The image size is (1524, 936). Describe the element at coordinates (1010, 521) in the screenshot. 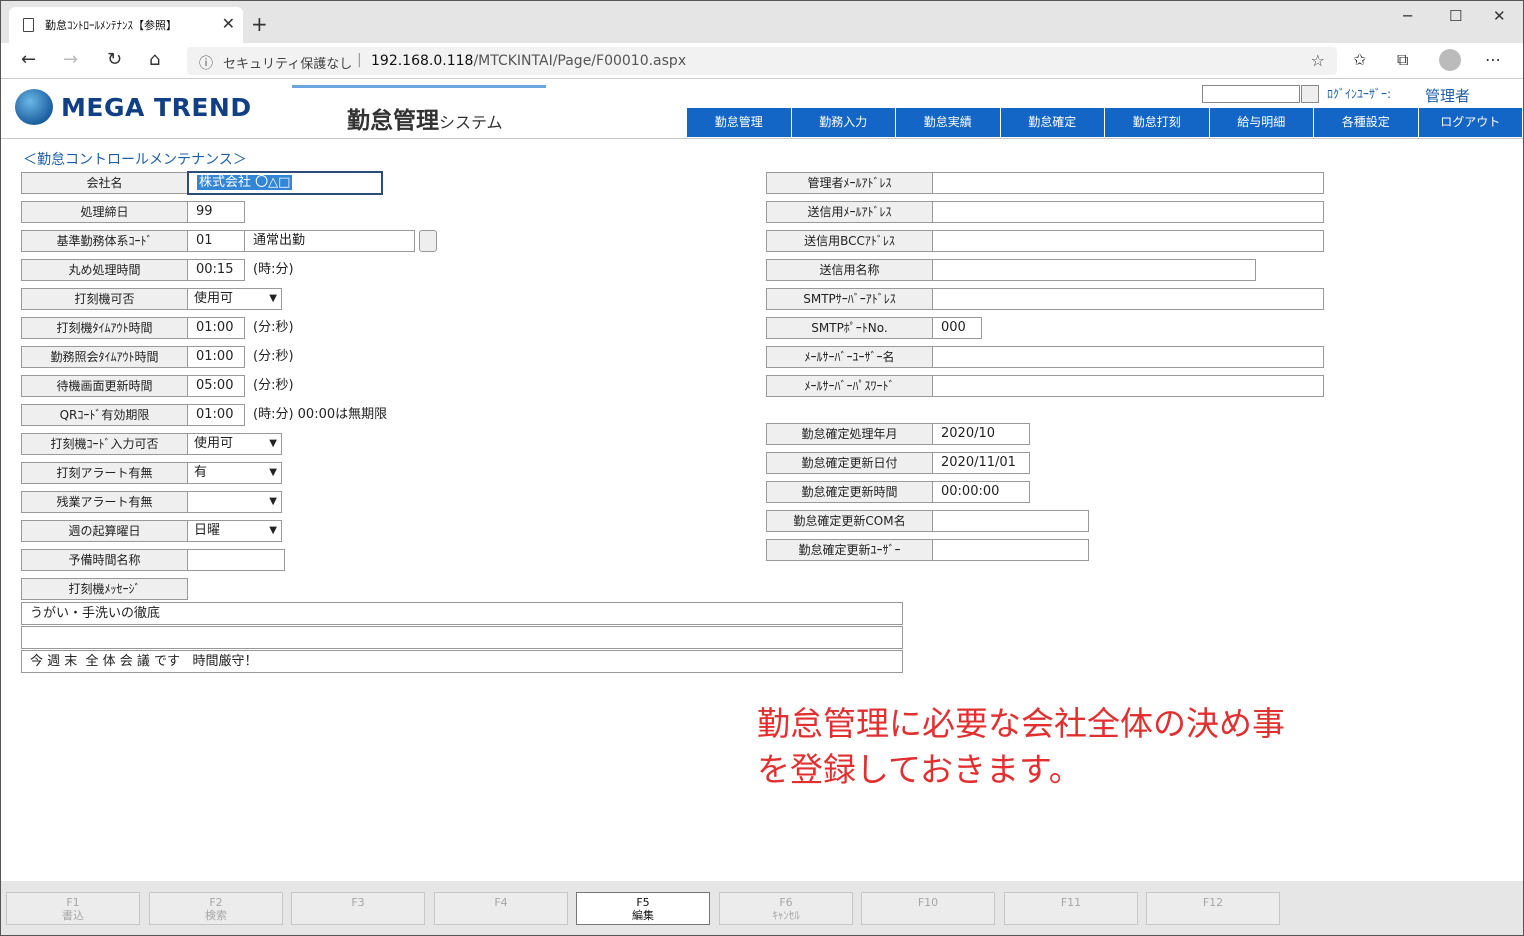

I see `confirm-com-field` at that location.